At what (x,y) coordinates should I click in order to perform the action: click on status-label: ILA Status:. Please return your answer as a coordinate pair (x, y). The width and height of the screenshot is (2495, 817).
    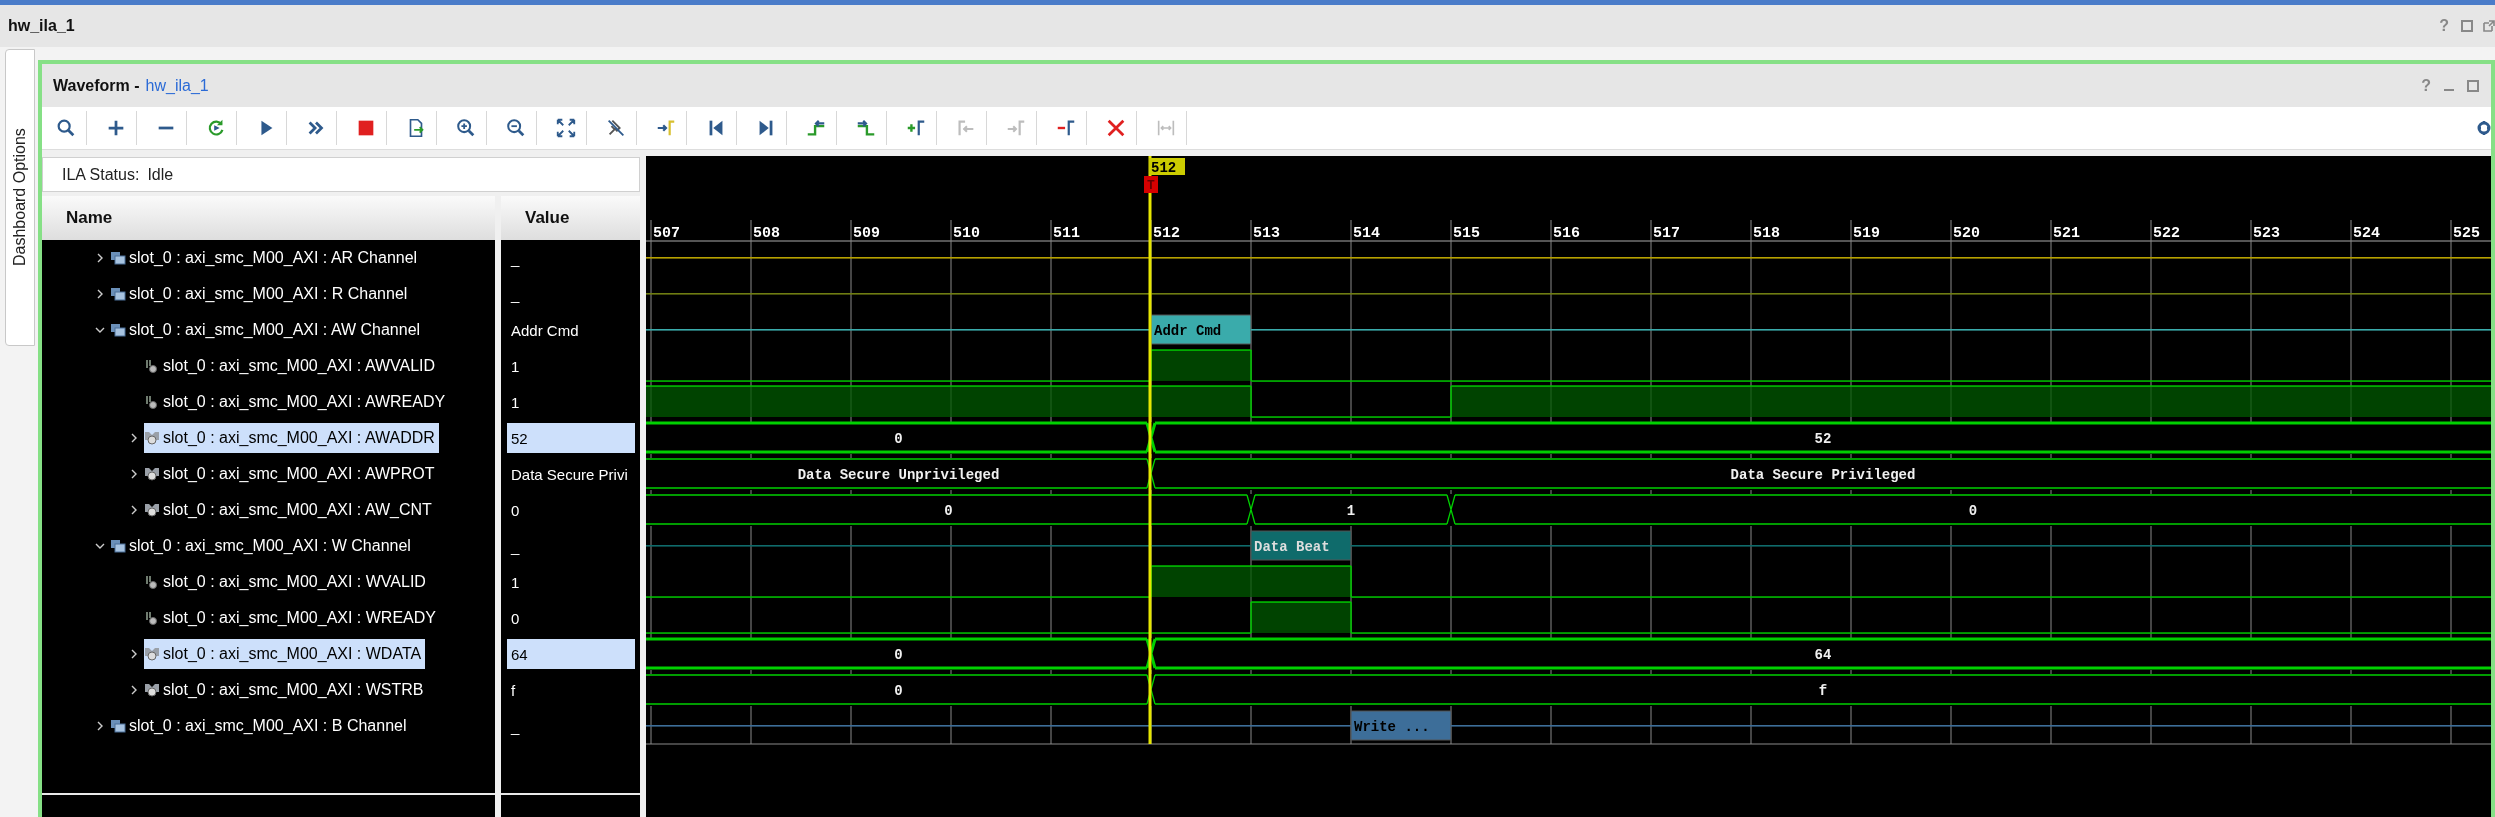
    Looking at the image, I should click on (101, 174).